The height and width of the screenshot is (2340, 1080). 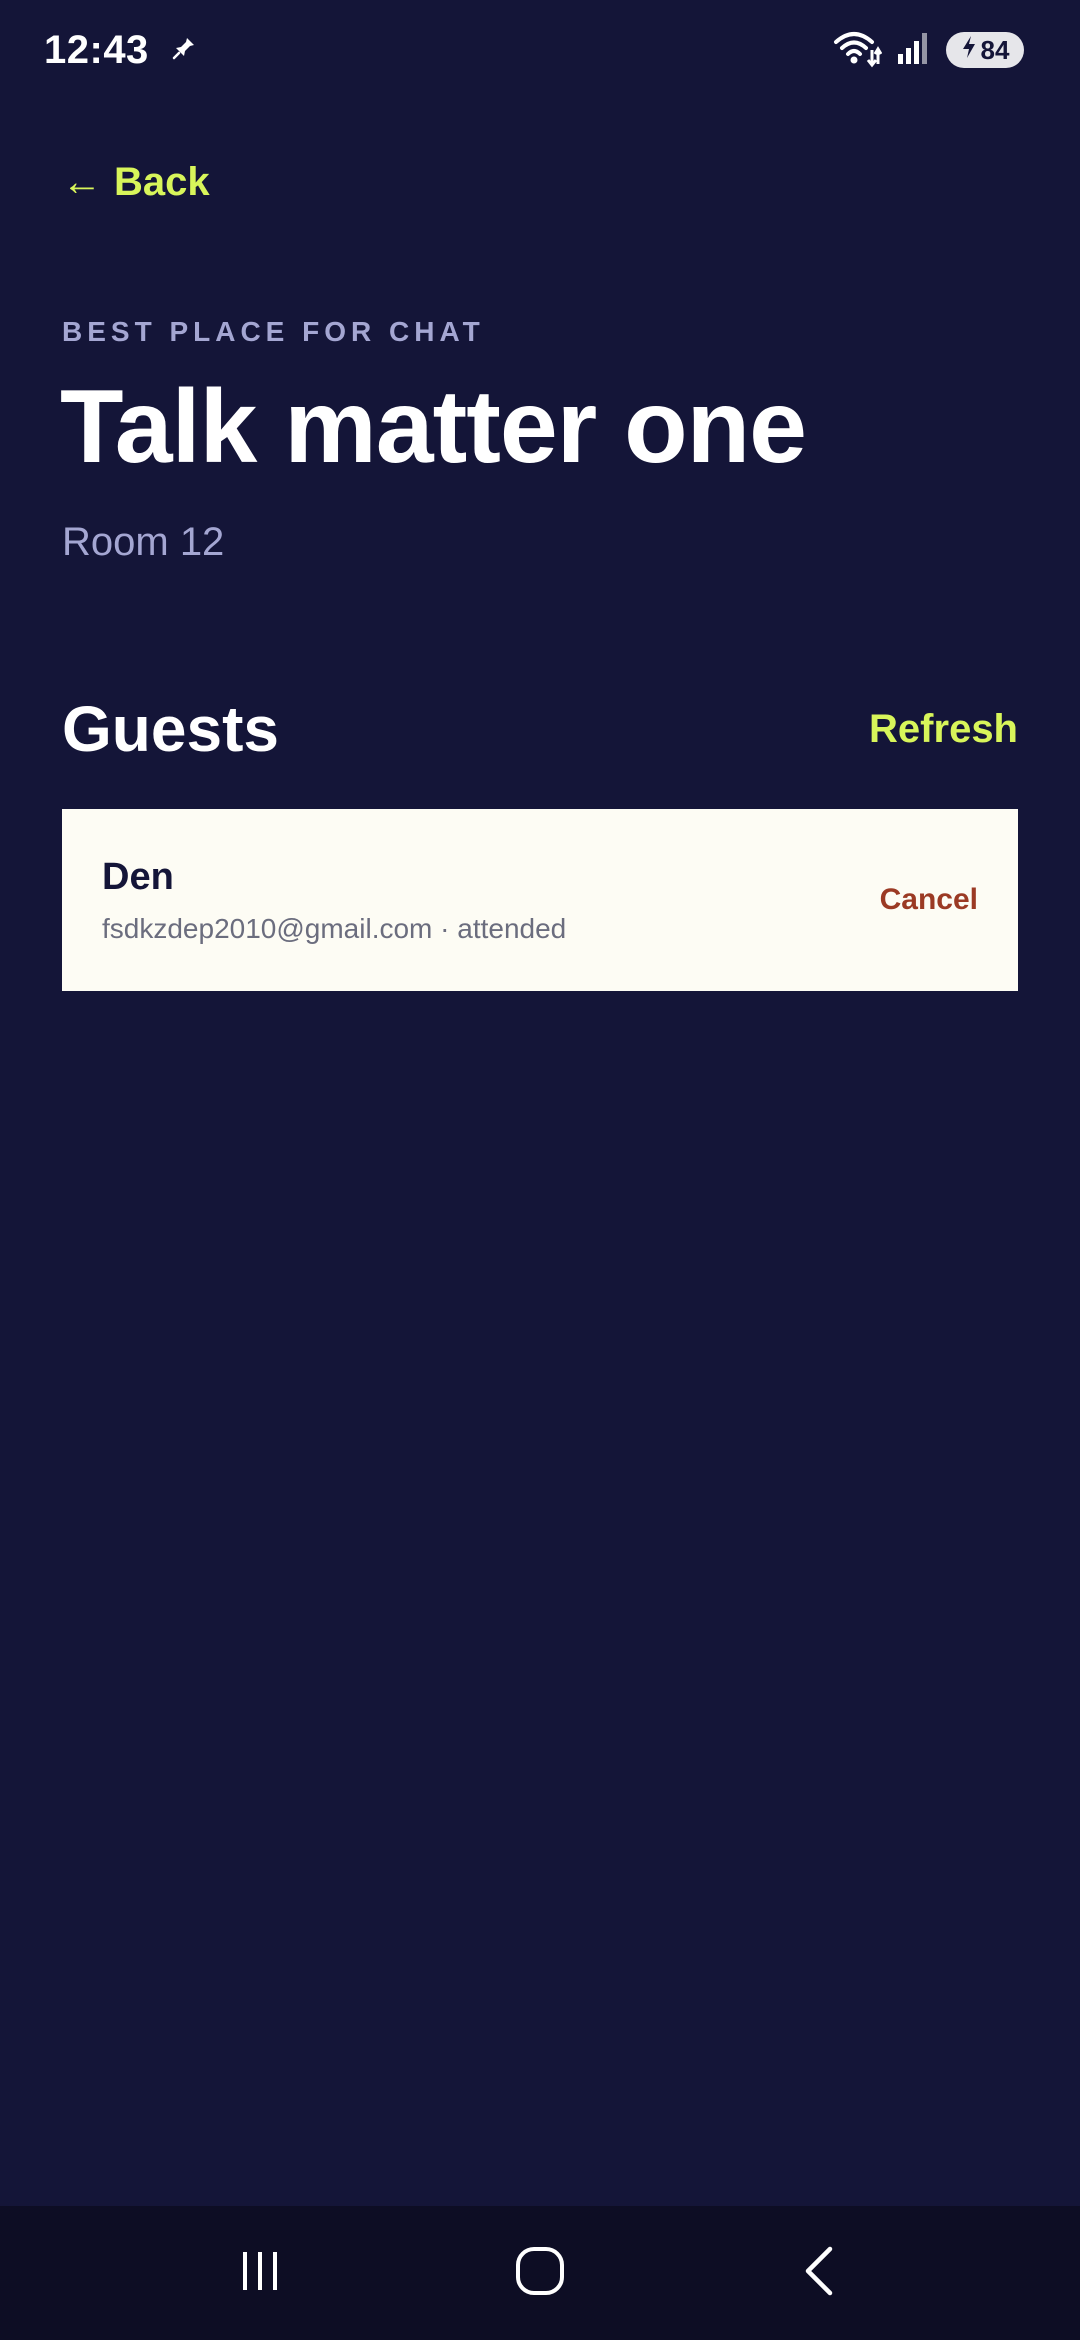 I want to click on recents-icon, so click(x=260, y=2273).